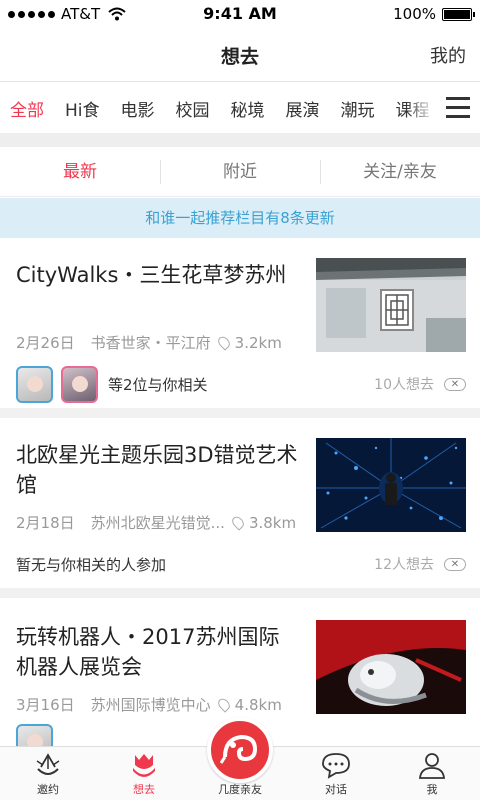 The height and width of the screenshot is (800, 480). I want to click on want-count-label: 12人想去, so click(404, 565).